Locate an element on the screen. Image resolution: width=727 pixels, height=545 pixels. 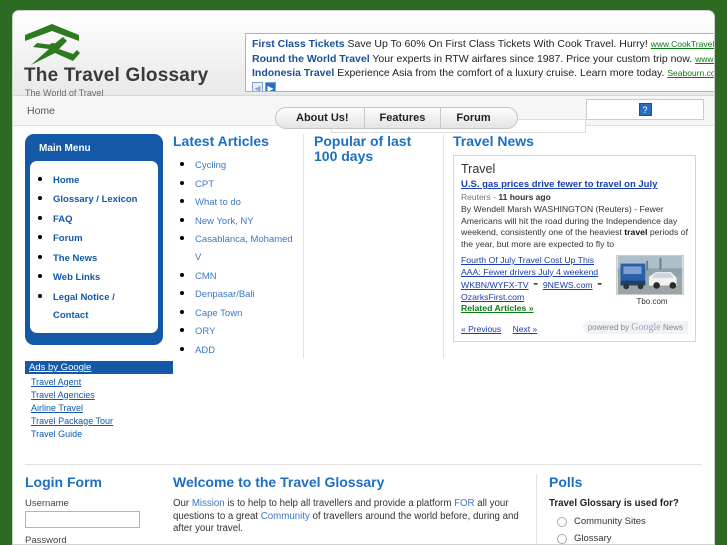
list-item: Web Links is located at coordinates (102, 276).